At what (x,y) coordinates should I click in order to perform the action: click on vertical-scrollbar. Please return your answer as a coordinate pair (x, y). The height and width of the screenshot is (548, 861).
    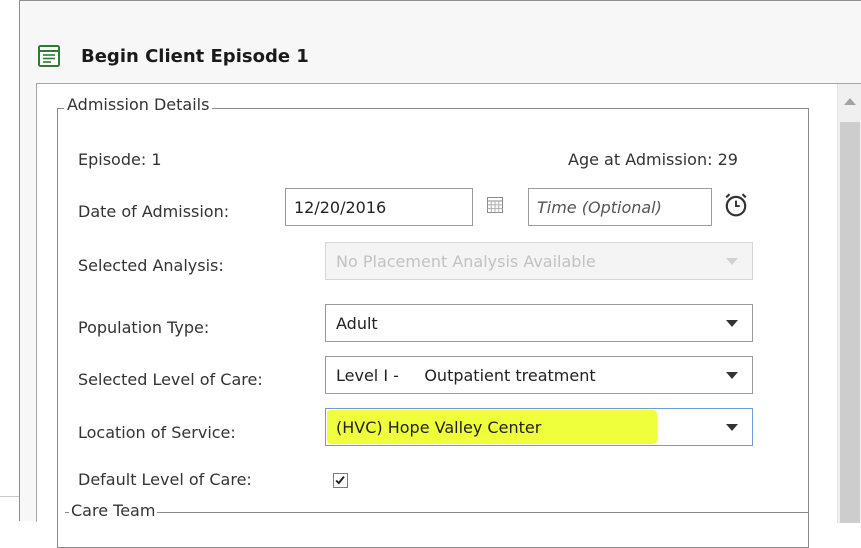
    Looking at the image, I should click on (849, 303).